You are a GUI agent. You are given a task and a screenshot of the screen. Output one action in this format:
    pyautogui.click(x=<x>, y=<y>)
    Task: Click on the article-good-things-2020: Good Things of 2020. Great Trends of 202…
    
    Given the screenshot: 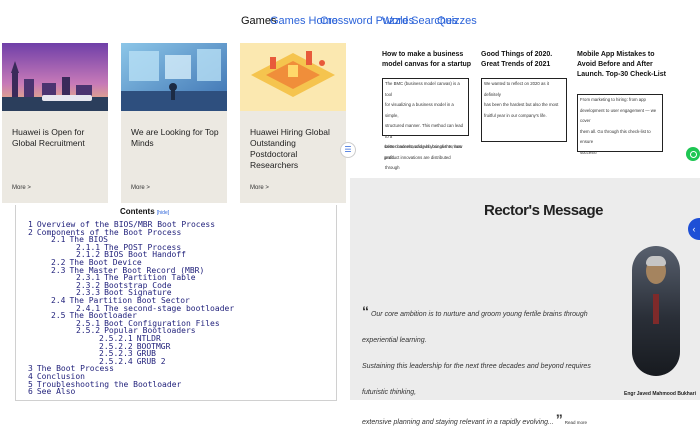 What is the action you would take?
    pyautogui.click(x=526, y=96)
    